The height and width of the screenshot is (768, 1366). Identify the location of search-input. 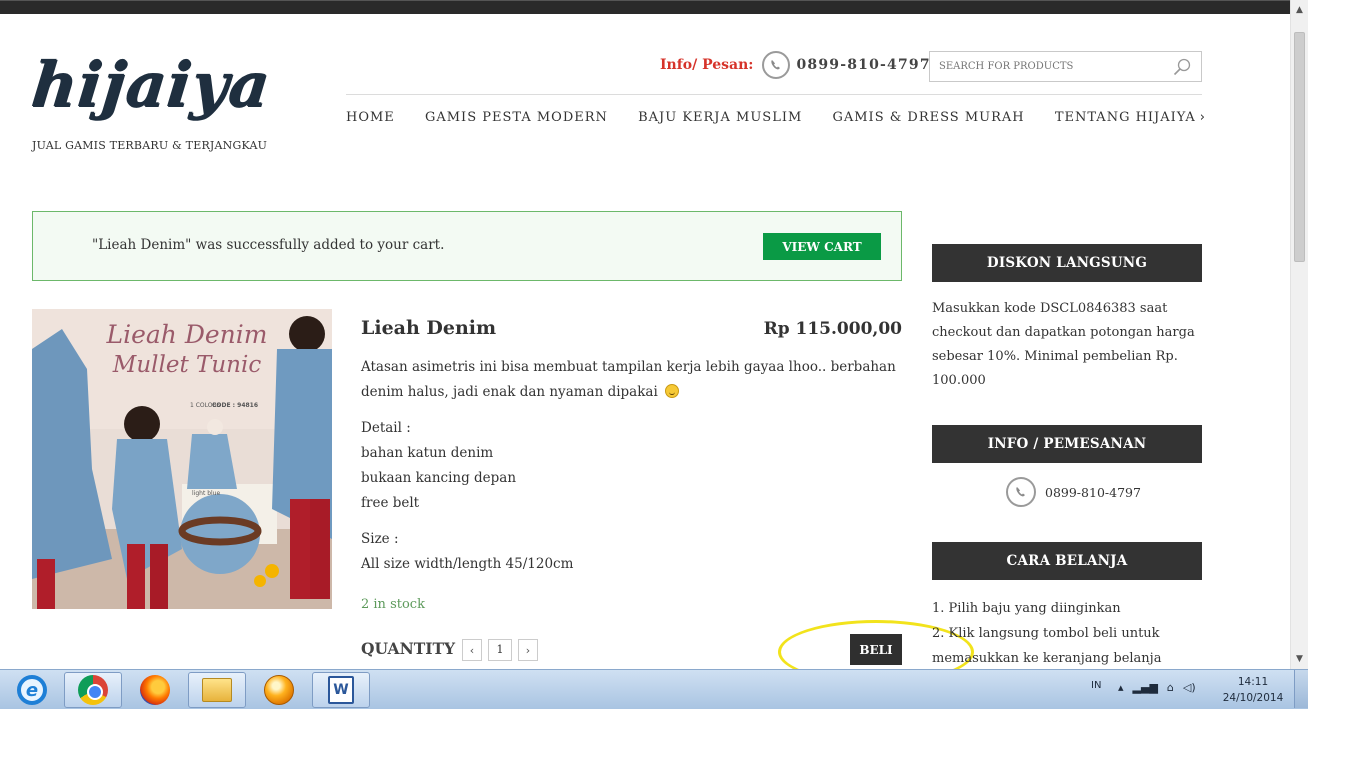
(1047, 66).